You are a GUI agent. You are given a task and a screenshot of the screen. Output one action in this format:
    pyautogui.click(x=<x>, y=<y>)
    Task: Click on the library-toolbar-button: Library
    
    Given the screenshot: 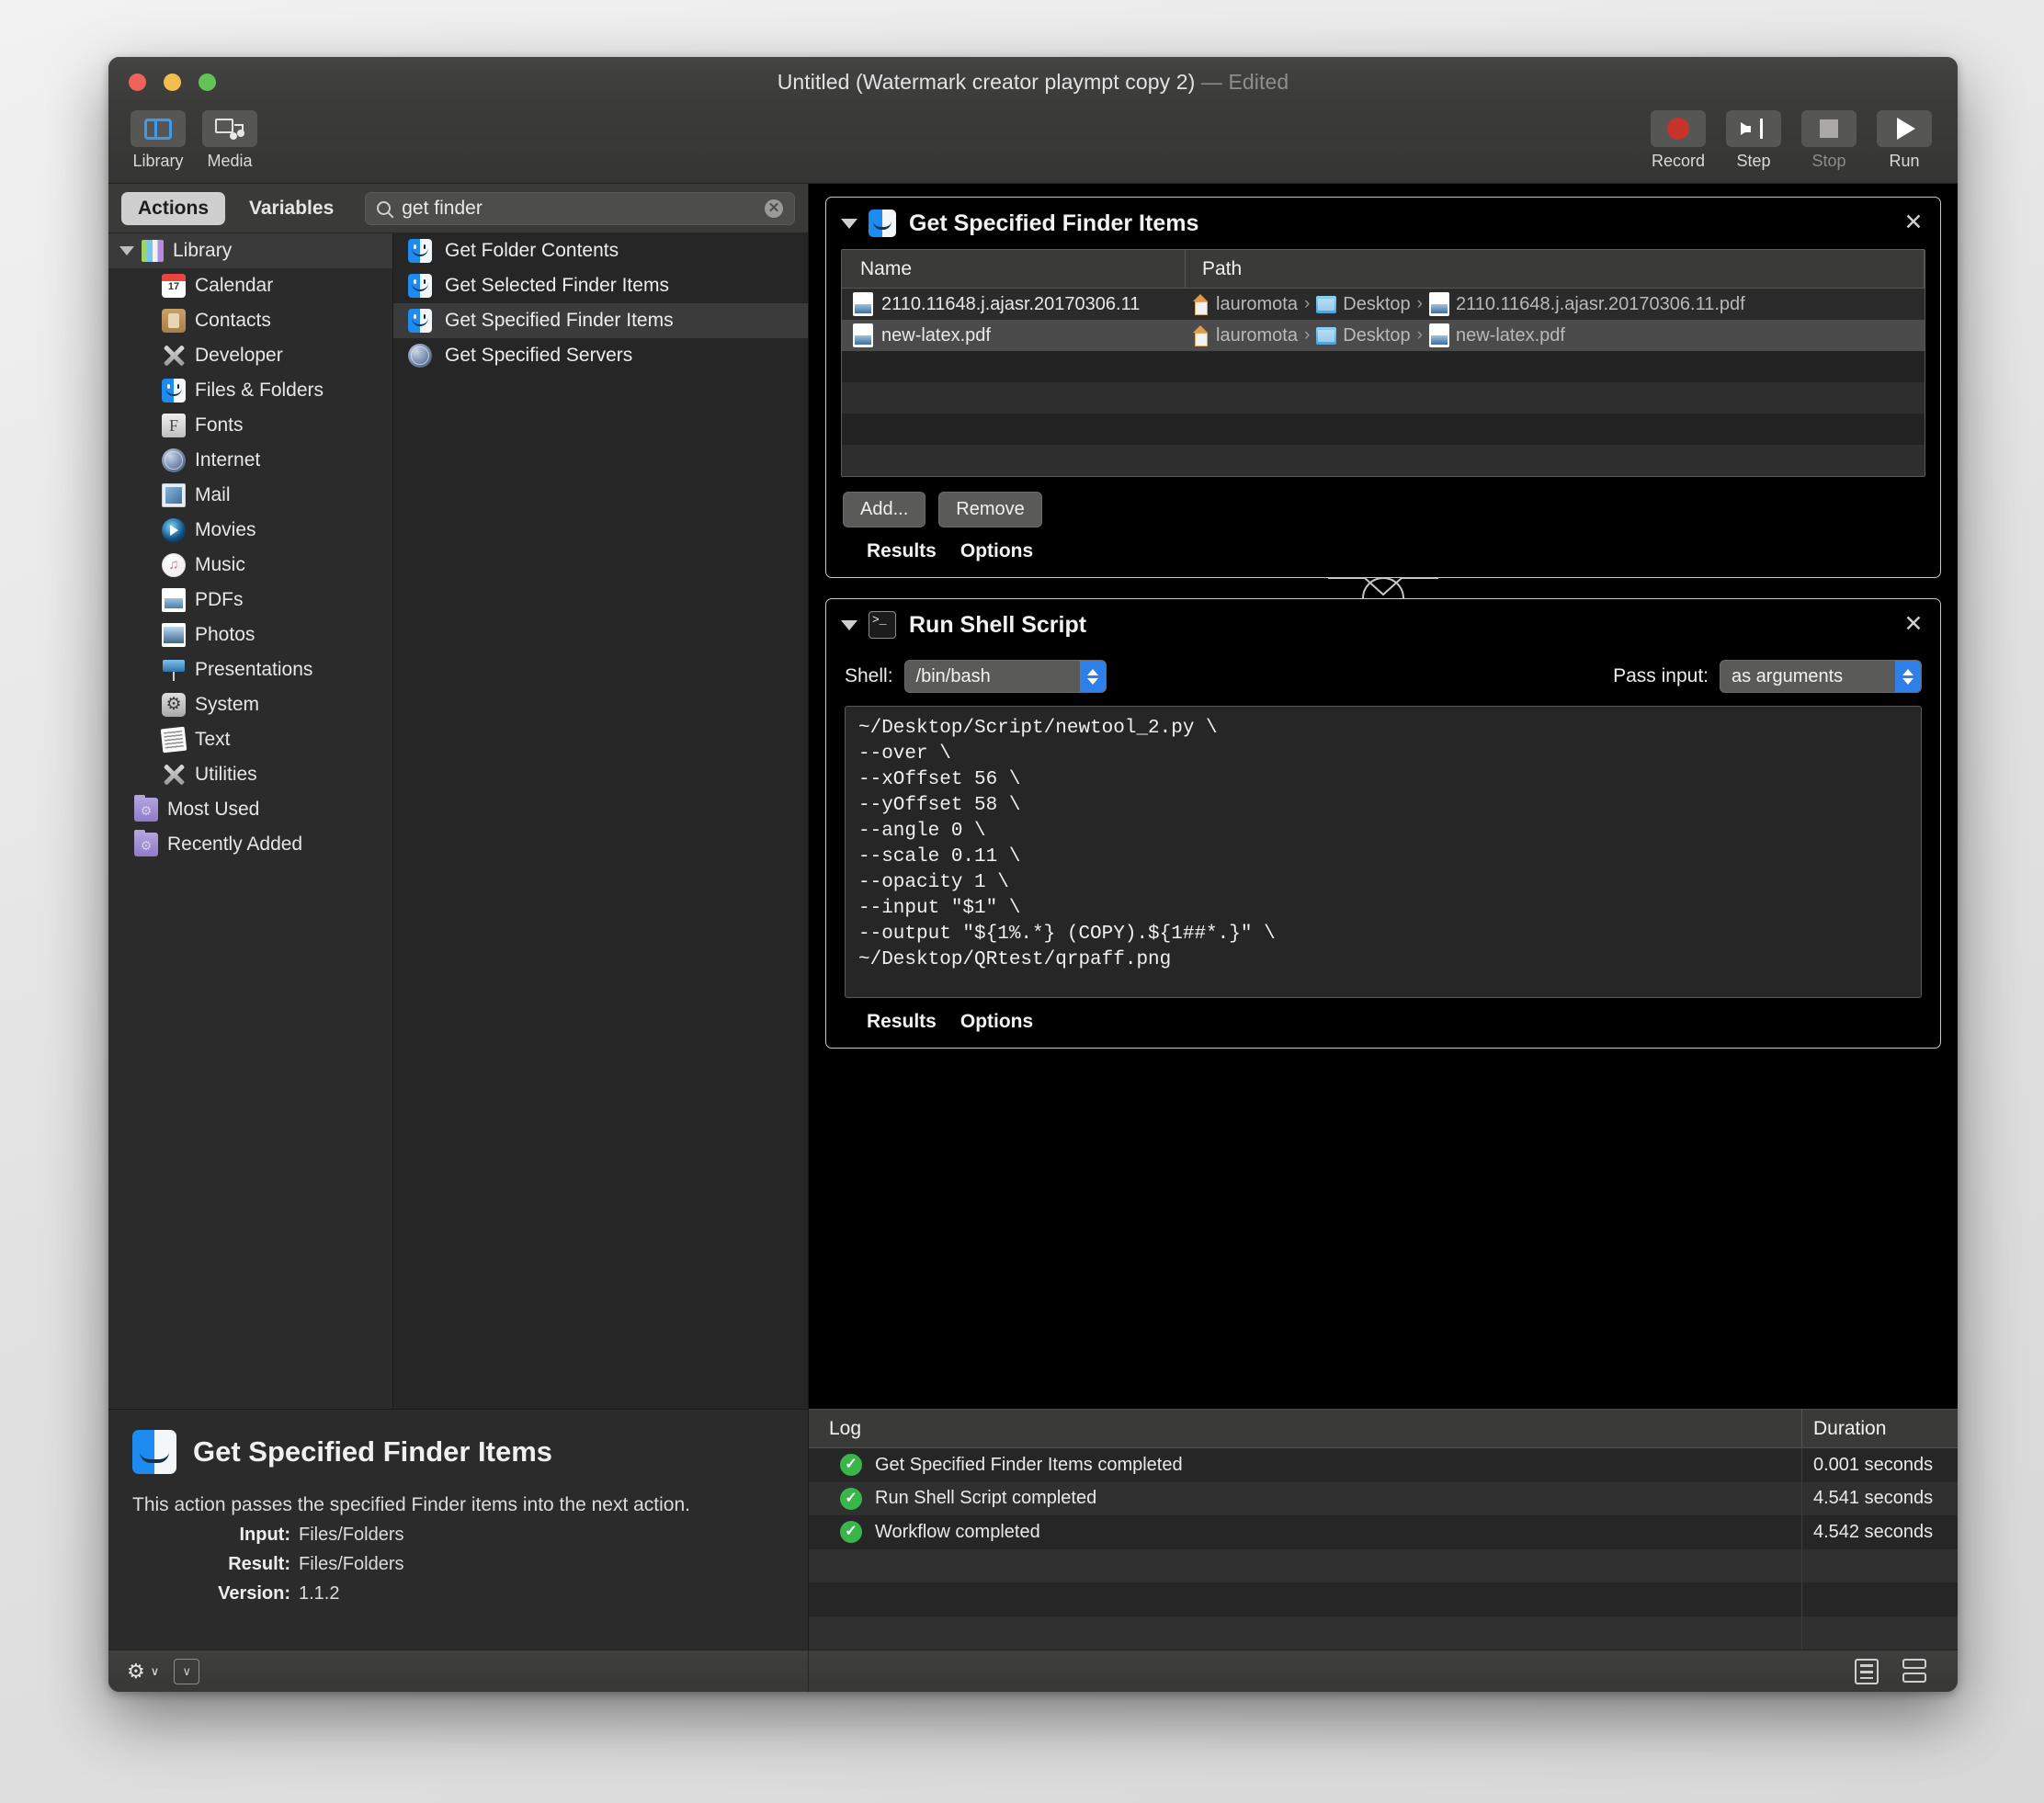 What is the action you would take?
    pyautogui.click(x=158, y=140)
    